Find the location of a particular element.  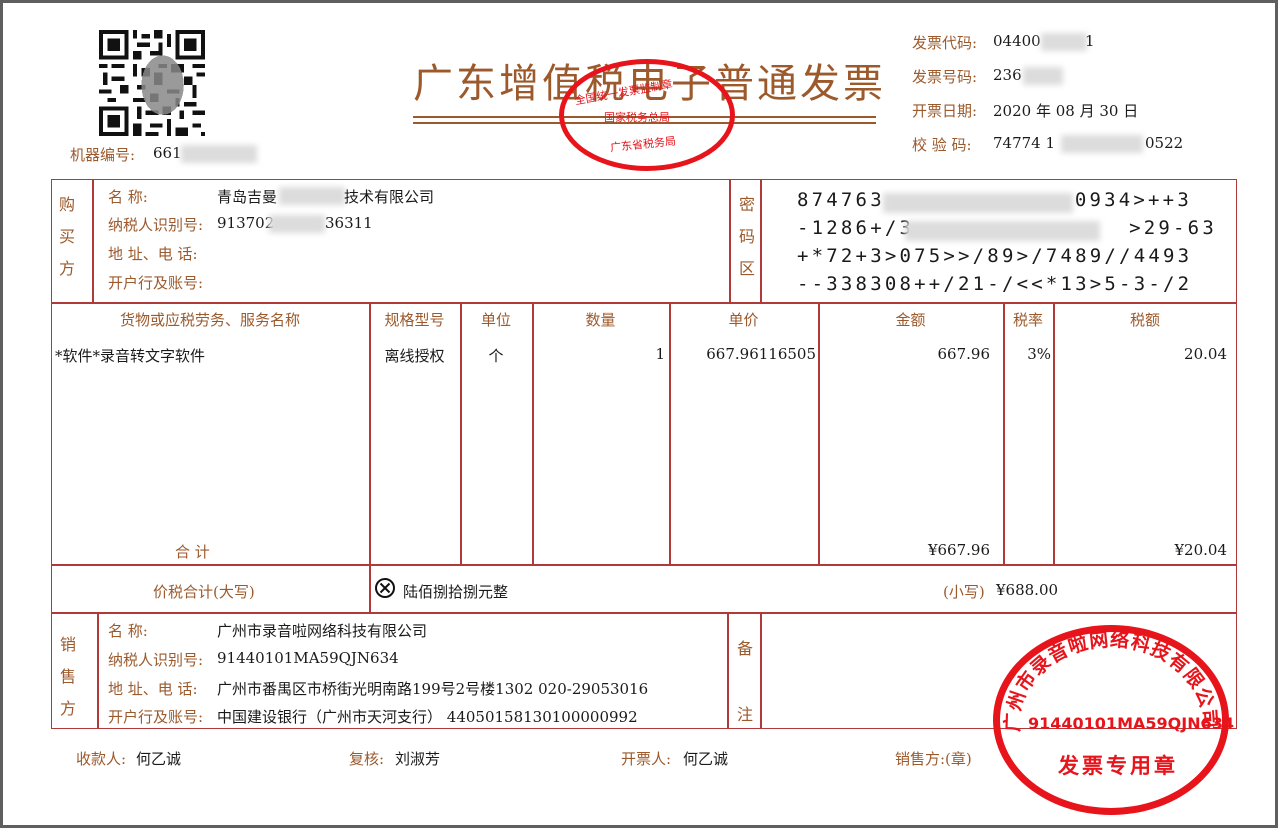

check-code-head: 74774 1 is located at coordinates (1024, 143).